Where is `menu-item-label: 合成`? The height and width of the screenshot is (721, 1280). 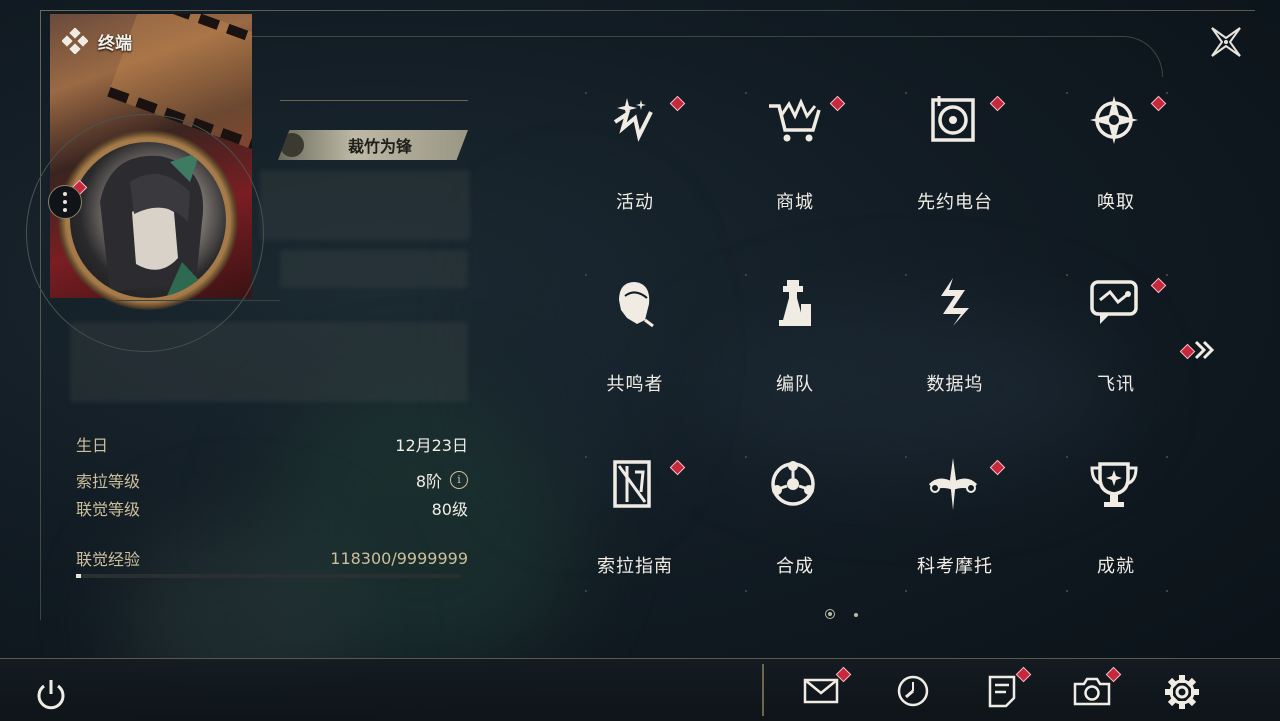 menu-item-label: 合成 is located at coordinates (795, 566).